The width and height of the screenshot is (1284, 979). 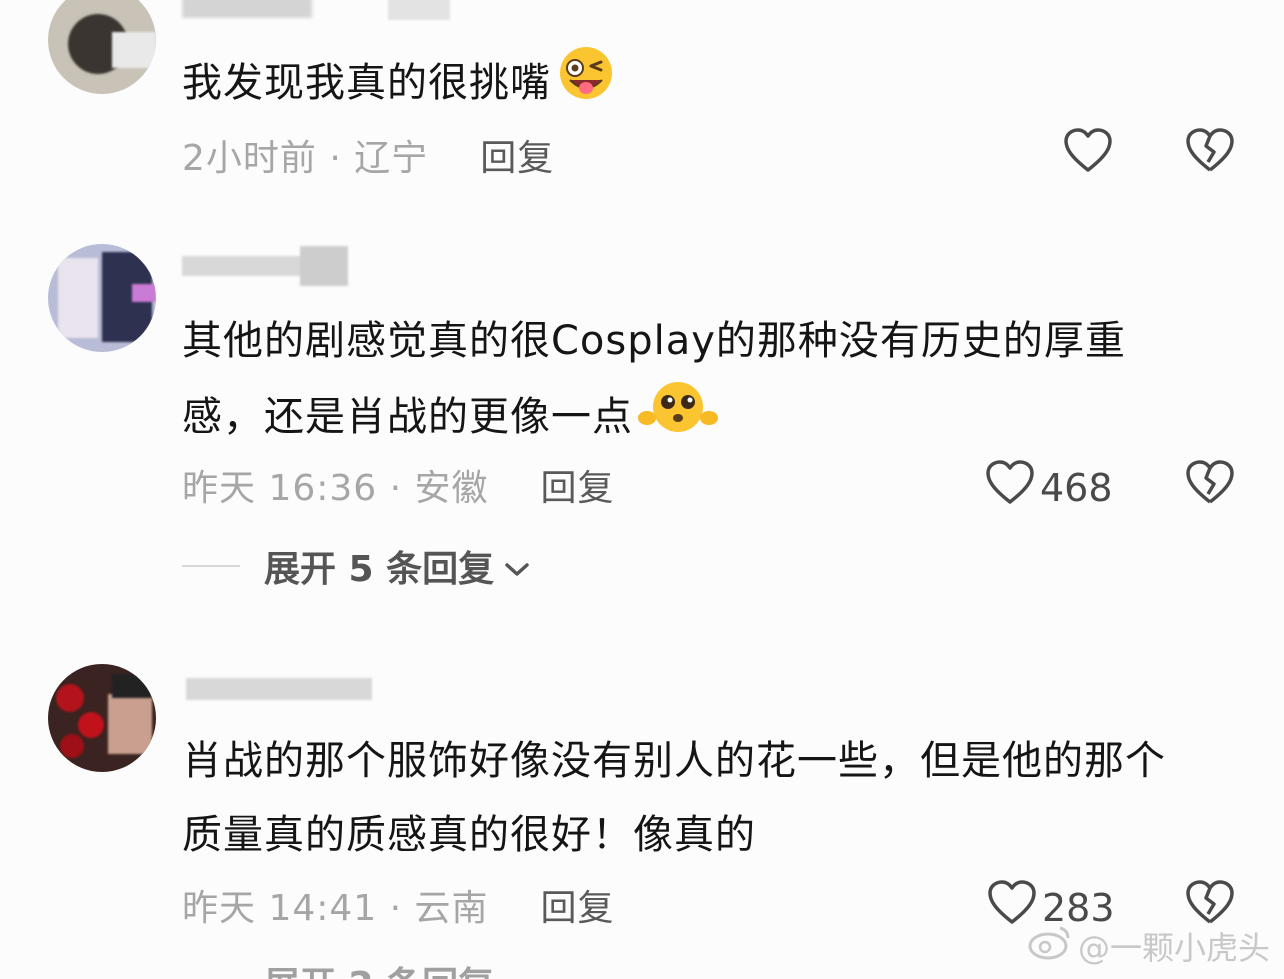 What do you see at coordinates (674, 798) in the screenshot?
I see `comment-text-content: 肖战的那个服饰好像没有别人的花一些，但是他的那个质量真的质感真的很好！像真的` at bounding box center [674, 798].